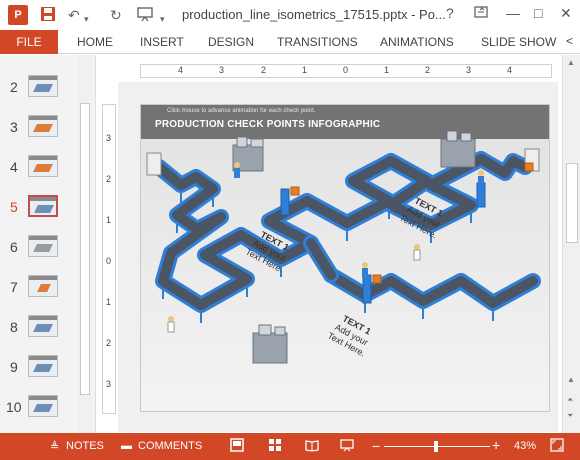  Describe the element at coordinates (126, 446) in the screenshot. I see `comments-icon: ▬` at that location.